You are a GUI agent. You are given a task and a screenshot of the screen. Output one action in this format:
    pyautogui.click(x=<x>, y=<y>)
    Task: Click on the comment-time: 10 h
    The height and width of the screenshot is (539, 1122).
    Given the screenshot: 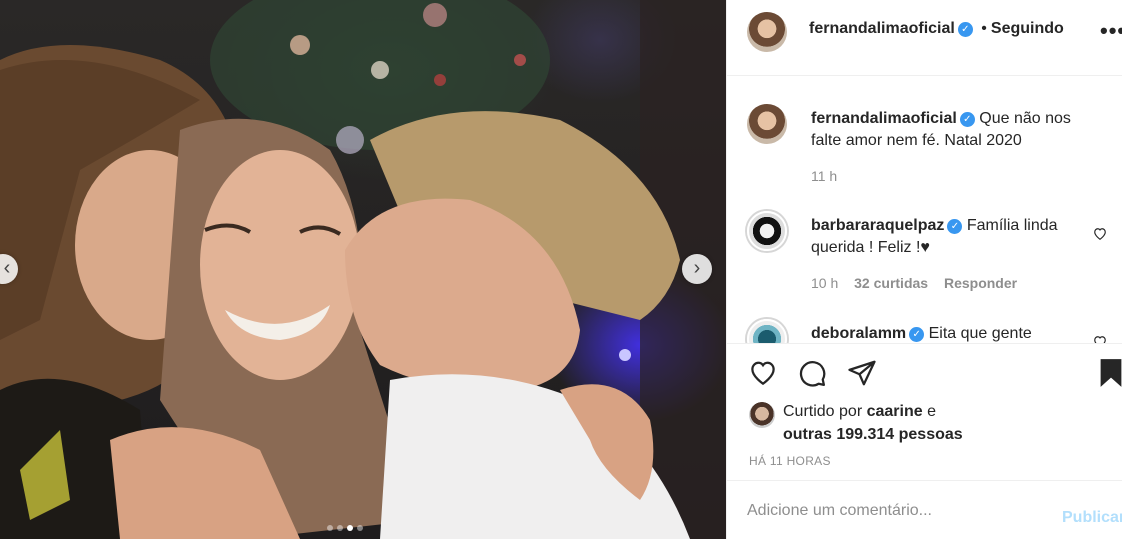 What is the action you would take?
    pyautogui.click(x=824, y=283)
    